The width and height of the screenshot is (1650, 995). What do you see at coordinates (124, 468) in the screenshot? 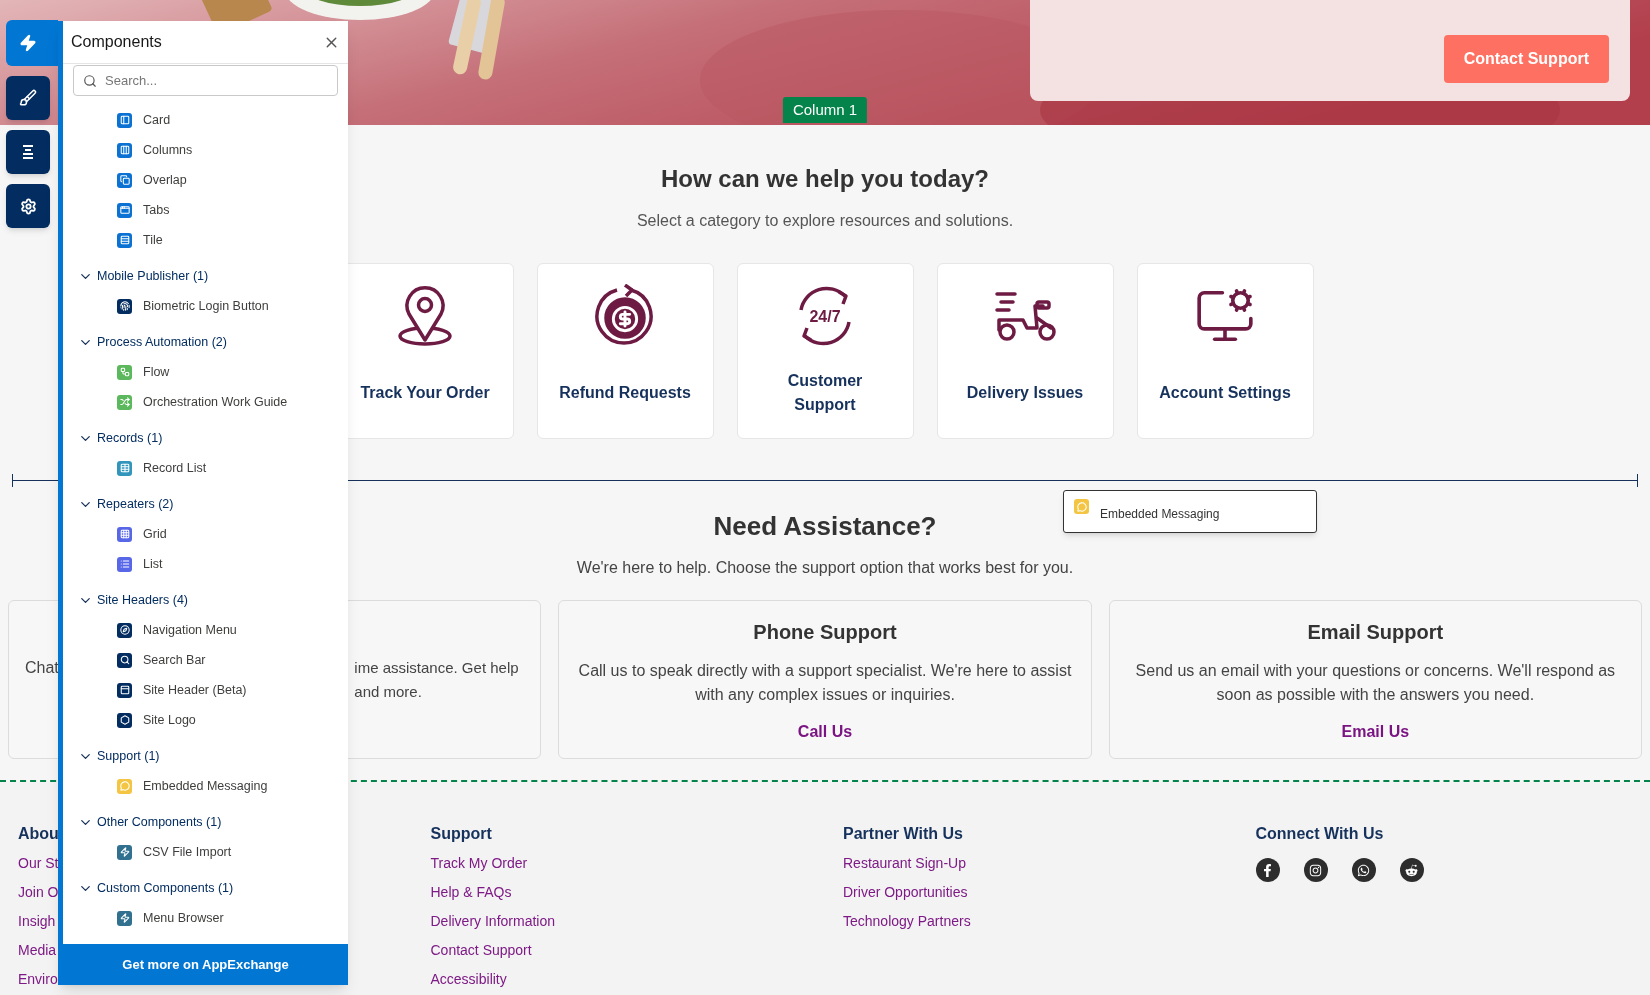
I see `table-icon` at bounding box center [124, 468].